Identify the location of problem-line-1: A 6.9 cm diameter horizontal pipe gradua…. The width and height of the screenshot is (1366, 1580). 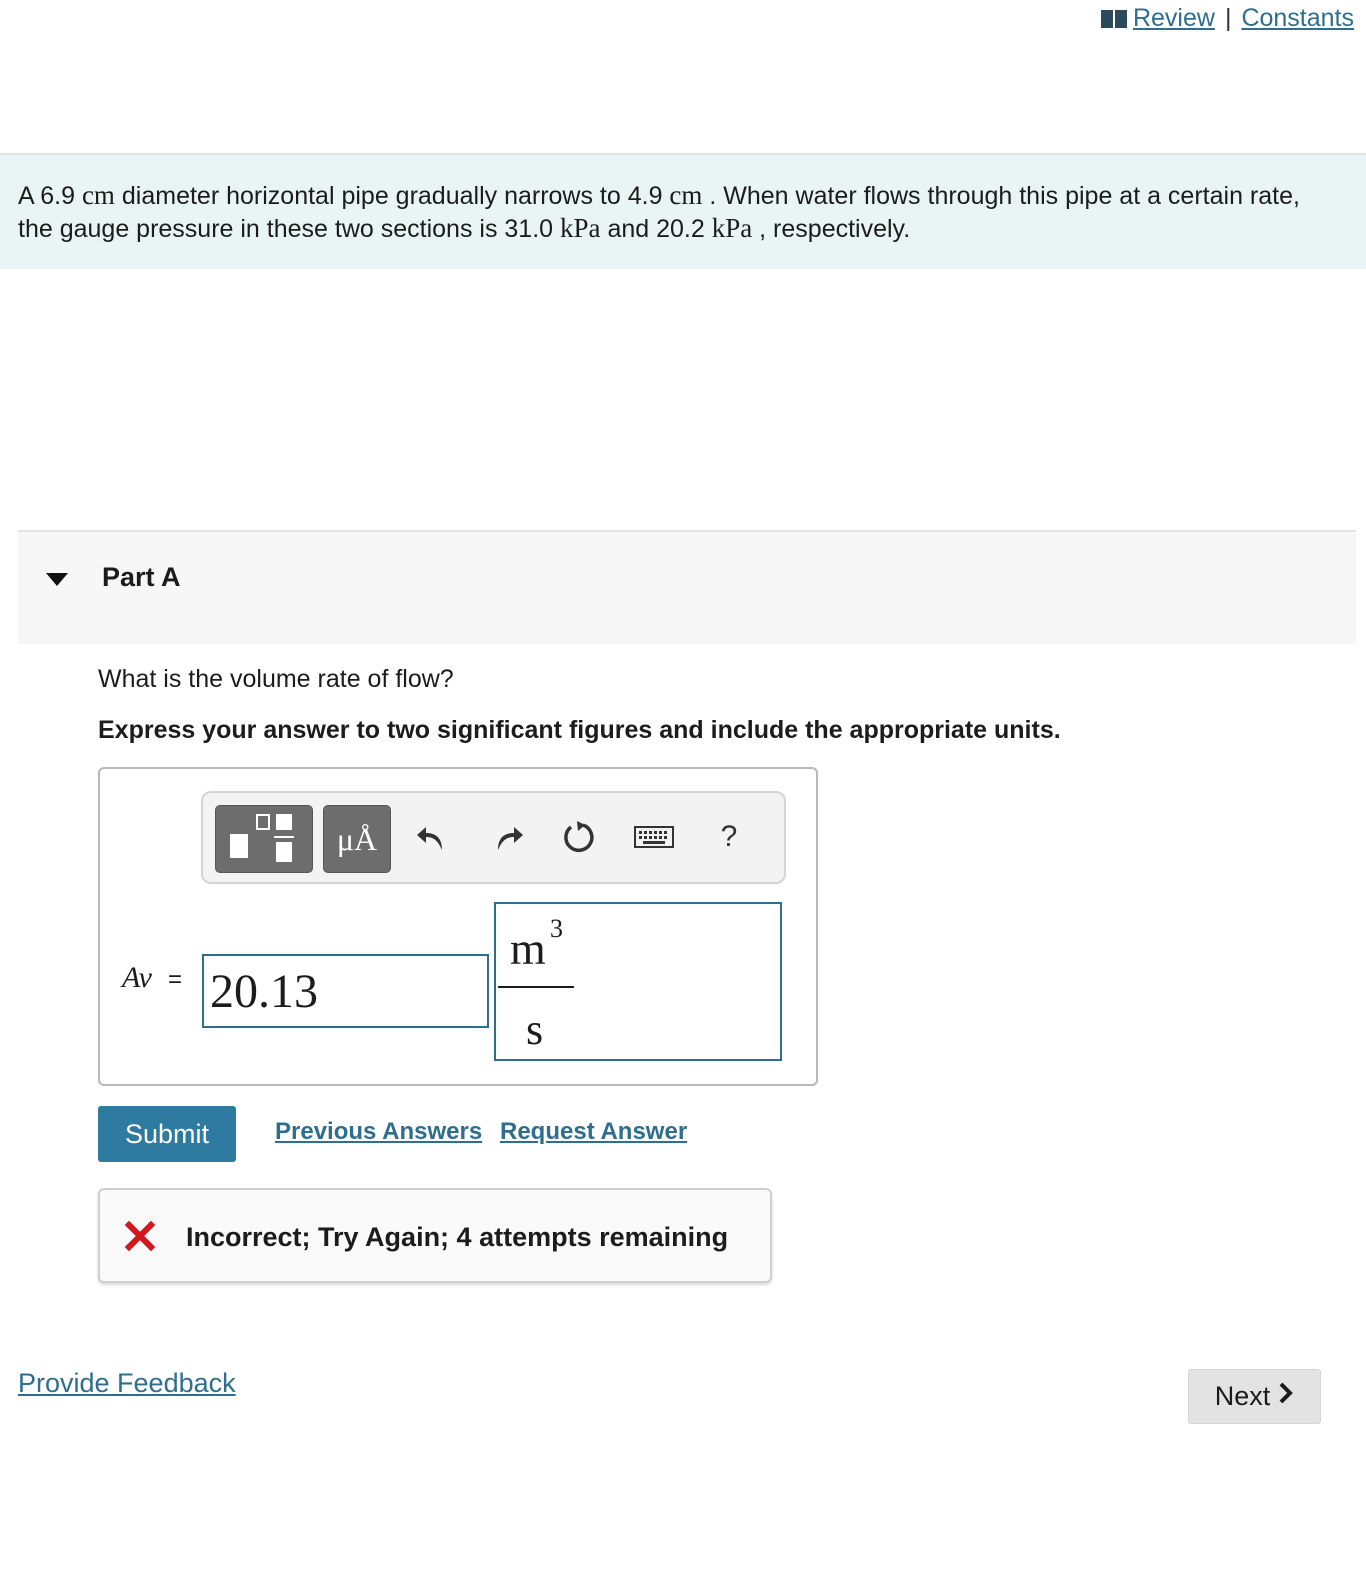
(659, 195).